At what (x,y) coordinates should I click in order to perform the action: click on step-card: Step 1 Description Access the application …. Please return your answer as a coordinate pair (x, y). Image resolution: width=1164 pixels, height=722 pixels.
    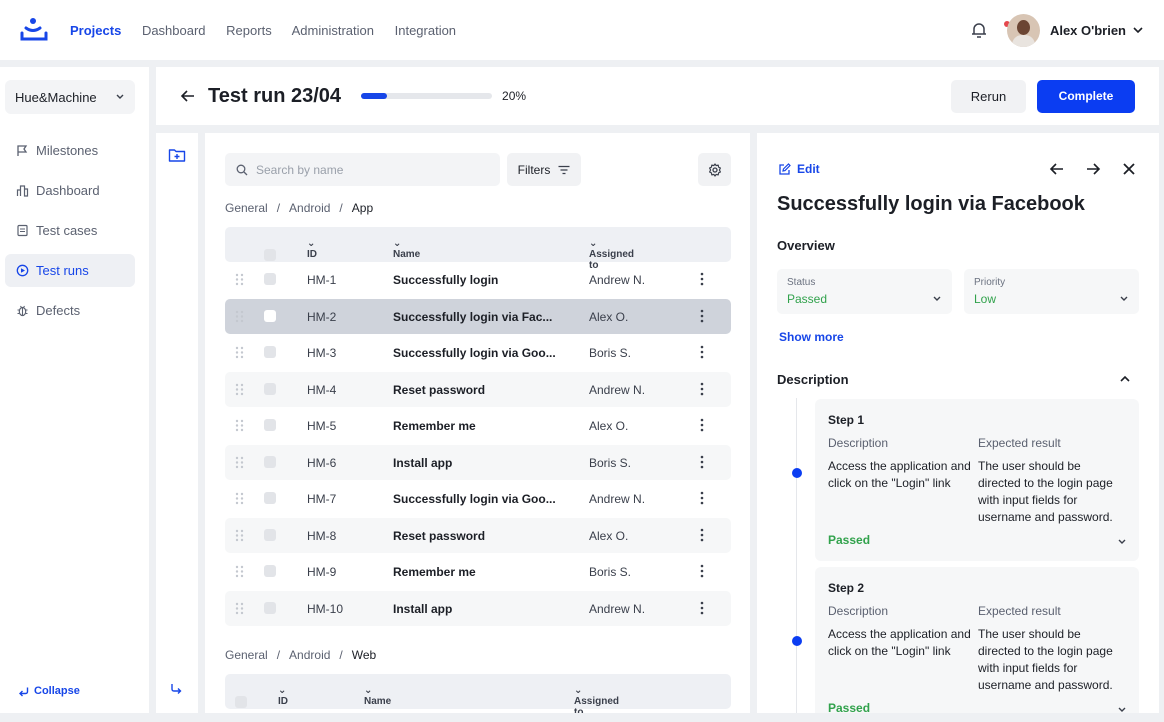
    Looking at the image, I should click on (977, 480).